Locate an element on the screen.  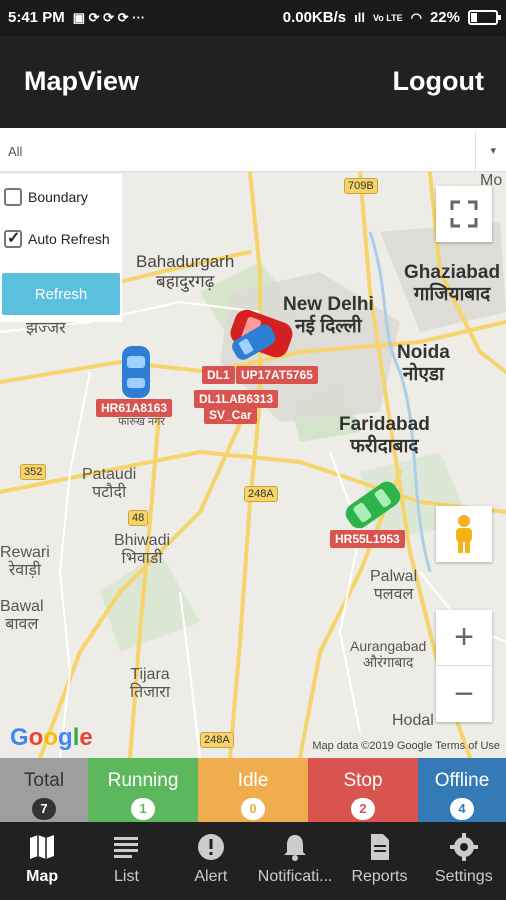
place-bhiwadi: Bhiwadi भिवाडी is located at coordinates (142, 550).